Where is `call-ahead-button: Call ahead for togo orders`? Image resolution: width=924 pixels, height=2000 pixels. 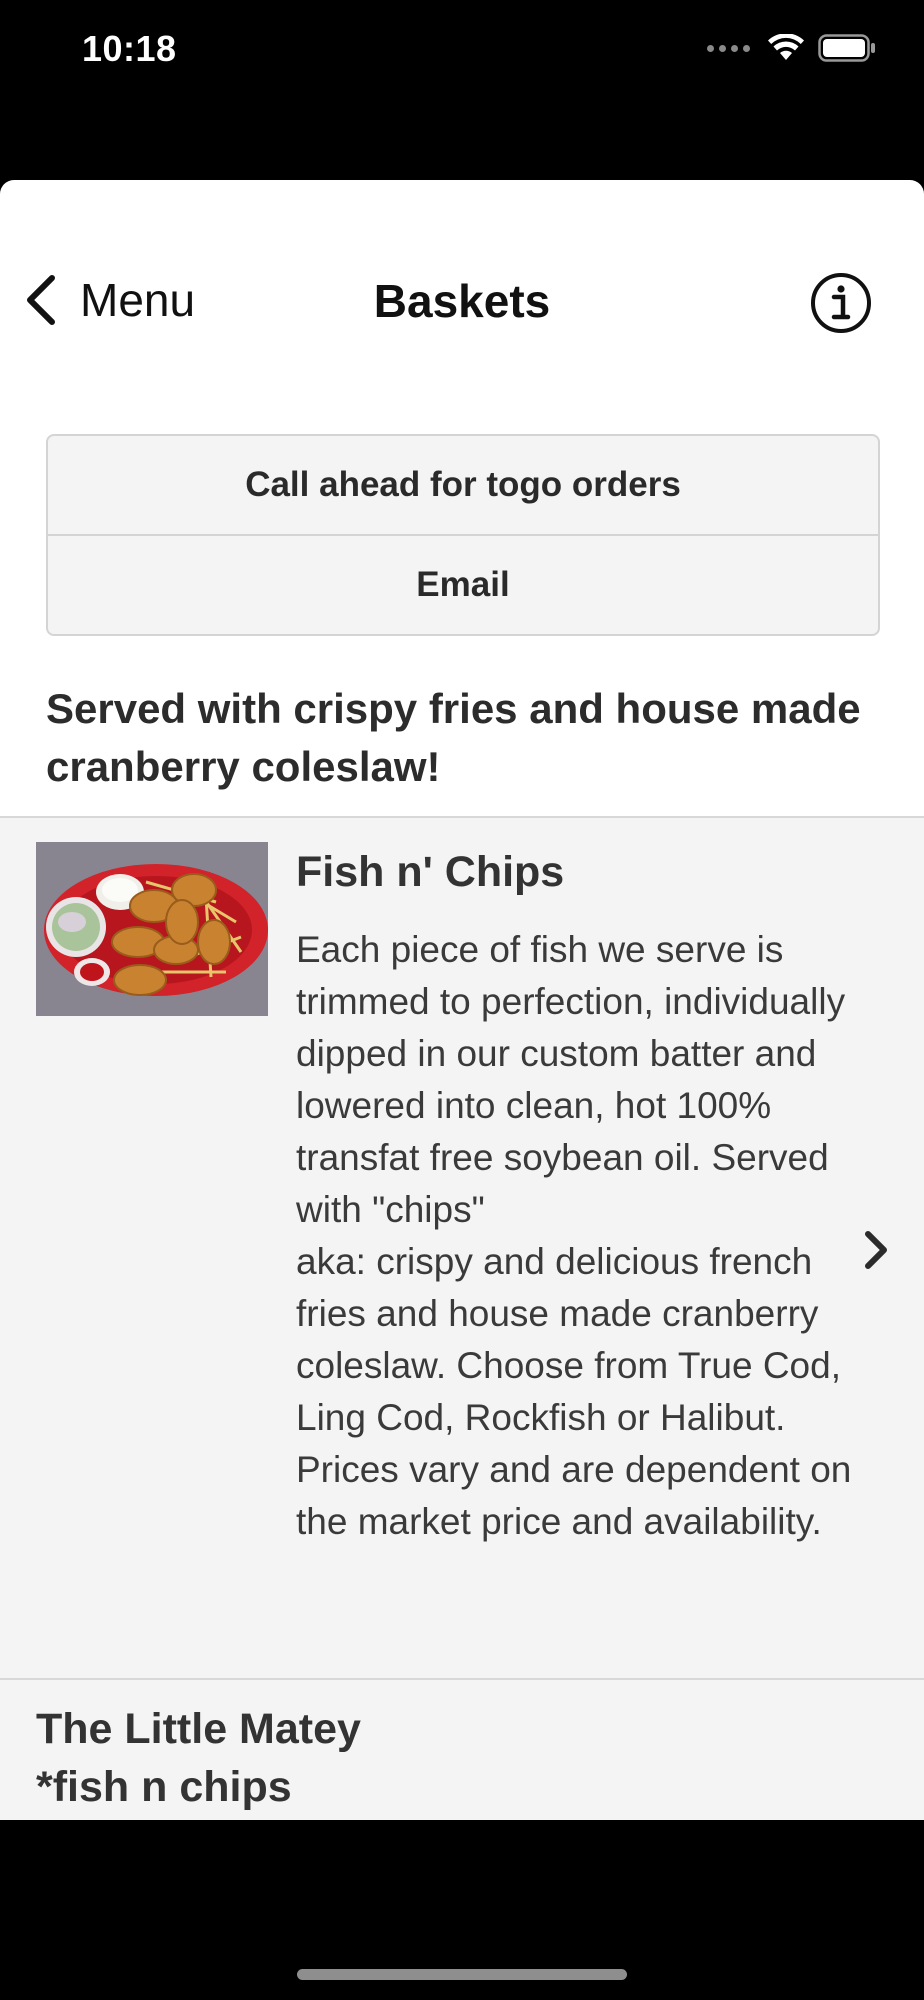
call-ahead-button: Call ahead for togo orders is located at coordinates (463, 485).